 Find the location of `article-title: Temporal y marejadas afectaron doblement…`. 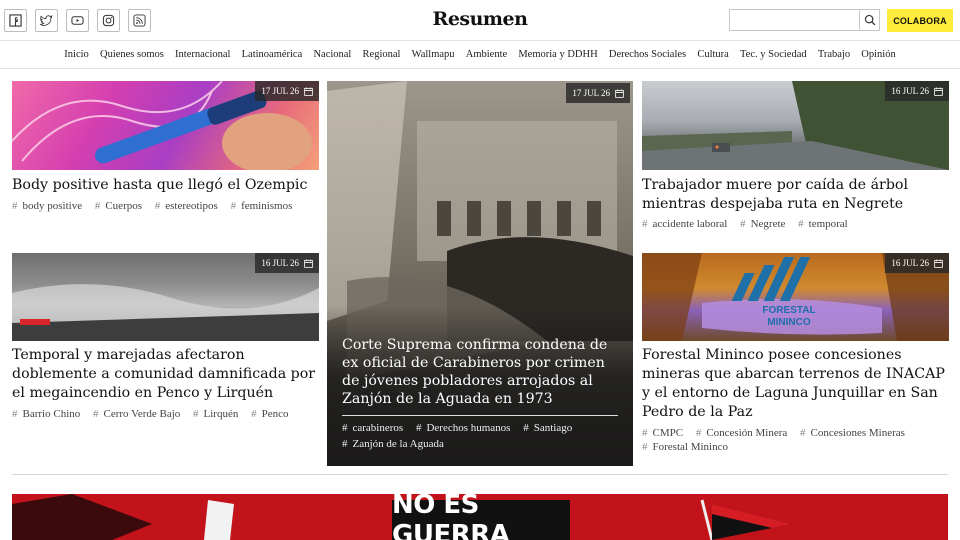

article-title: Temporal y marejadas afectaron doblement… is located at coordinates (165, 374).